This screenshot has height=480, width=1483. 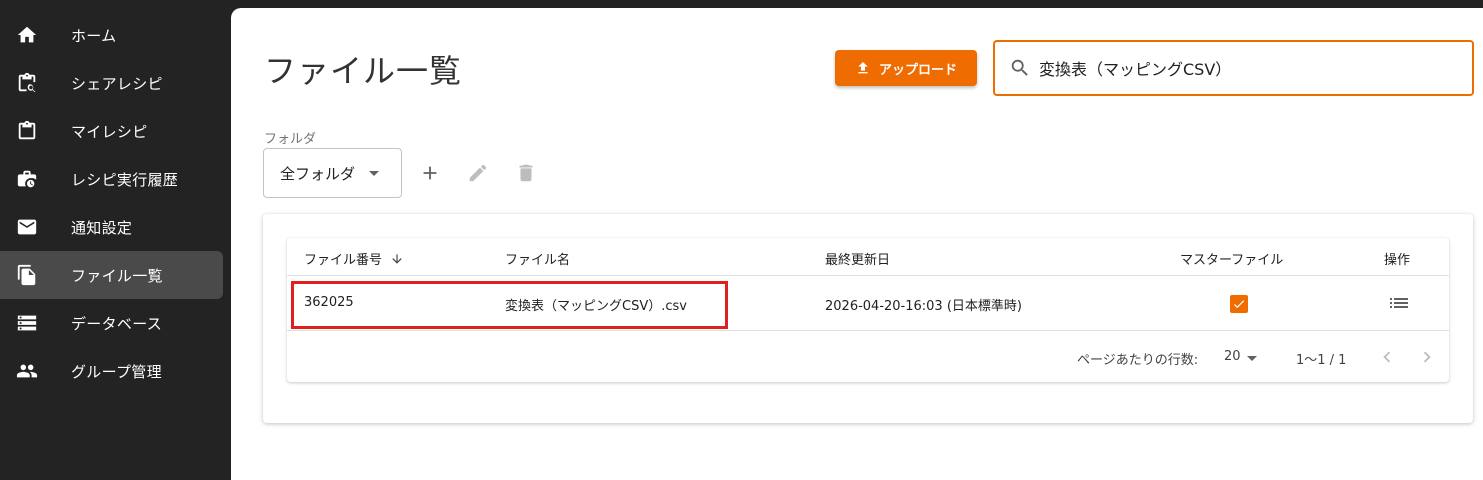 I want to click on clipboard-search-icon, so click(x=27, y=83).